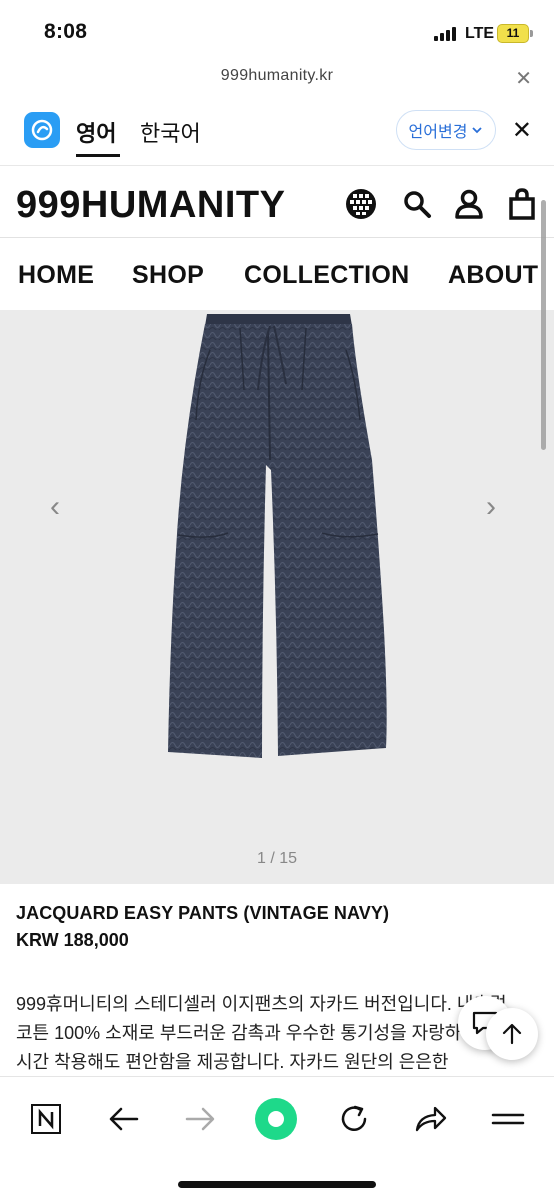  I want to click on bag-icon, so click(522, 204).